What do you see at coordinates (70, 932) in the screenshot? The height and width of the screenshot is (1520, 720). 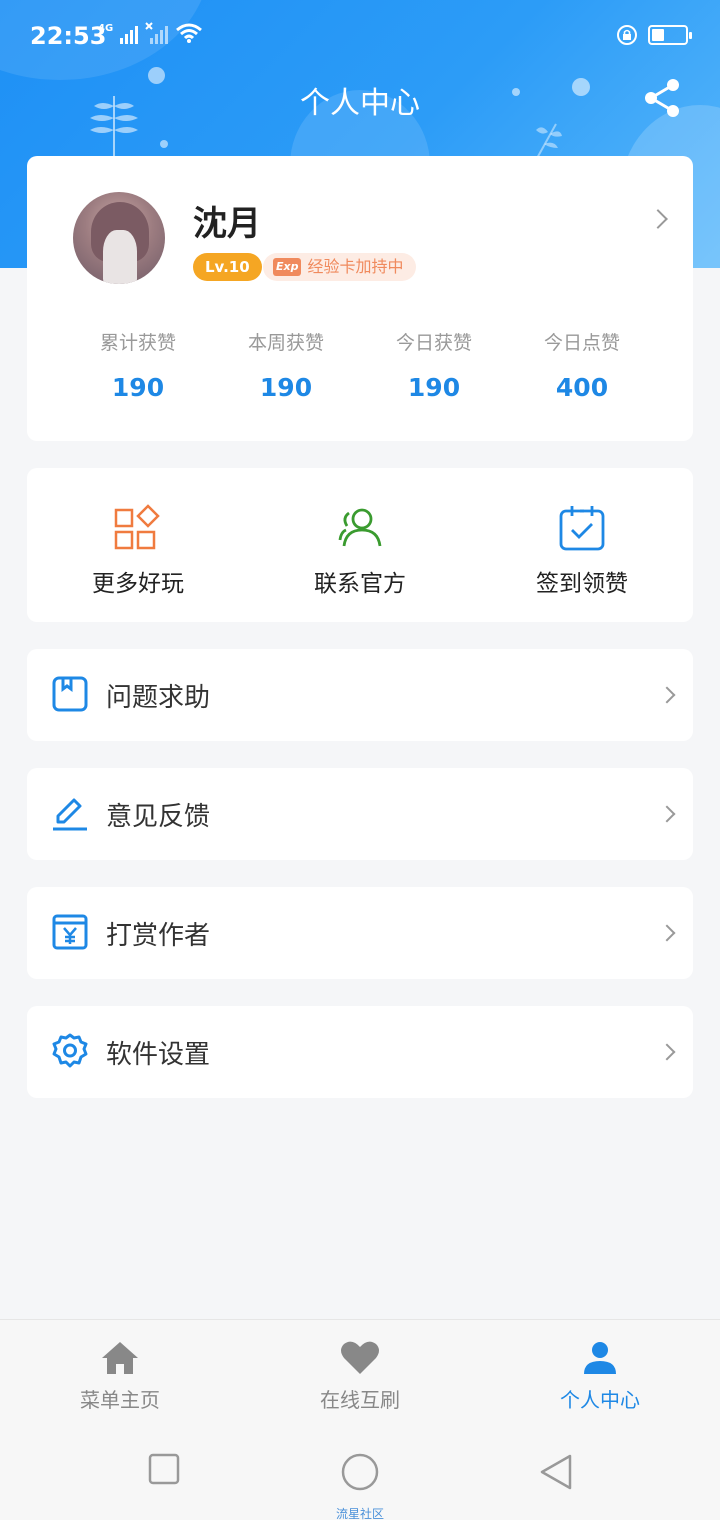 I see `yen-icon` at bounding box center [70, 932].